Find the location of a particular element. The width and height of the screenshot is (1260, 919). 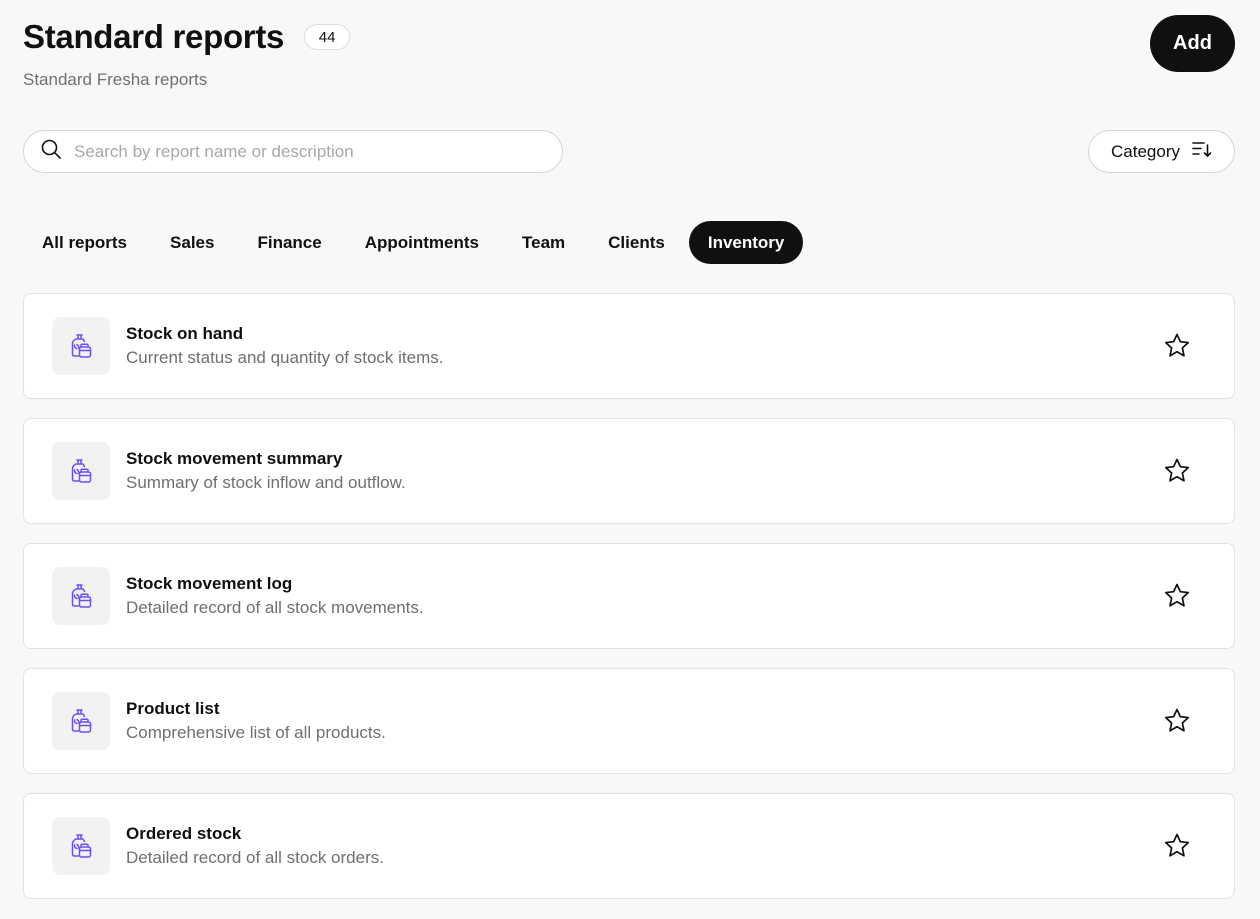

page-title: Standard reports is located at coordinates (154, 36).